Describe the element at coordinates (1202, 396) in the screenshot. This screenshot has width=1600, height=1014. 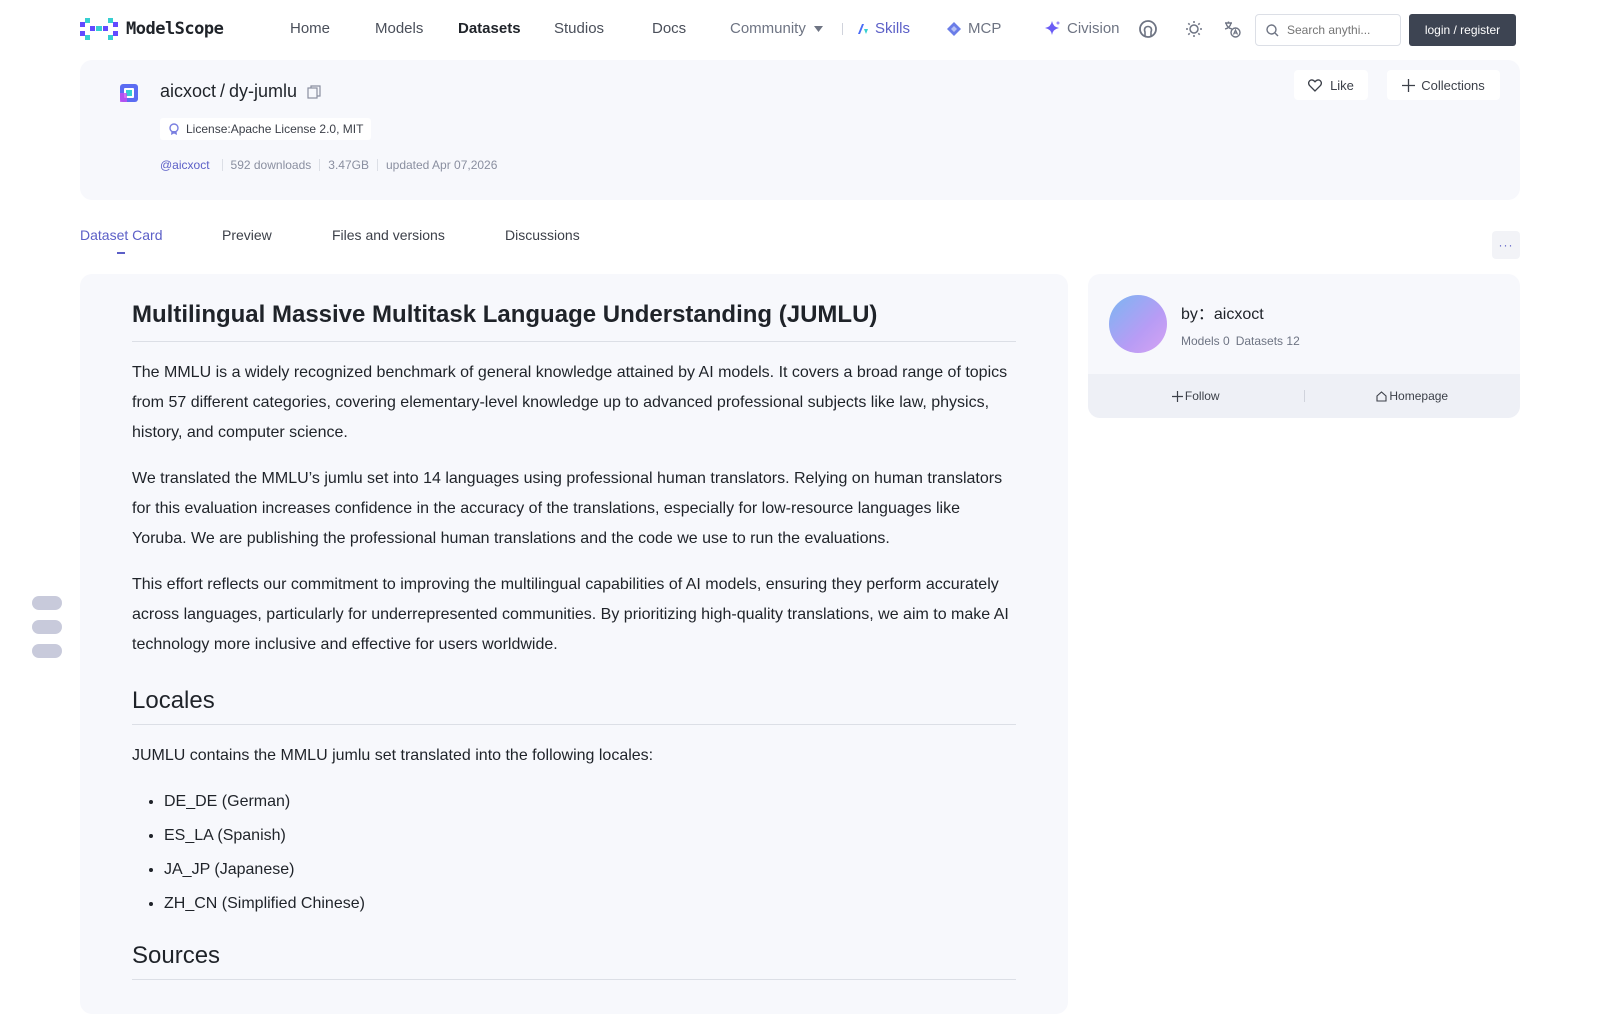
I see `follow-label: Follow` at that location.